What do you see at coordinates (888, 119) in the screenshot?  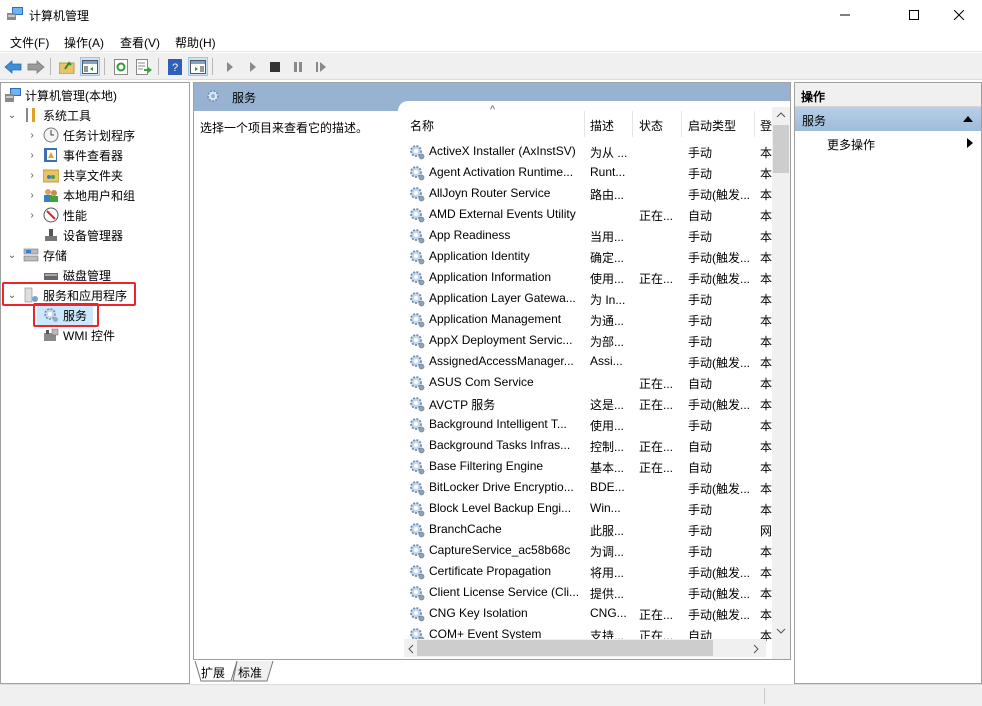 I see `actions-section-services: 服务` at bounding box center [888, 119].